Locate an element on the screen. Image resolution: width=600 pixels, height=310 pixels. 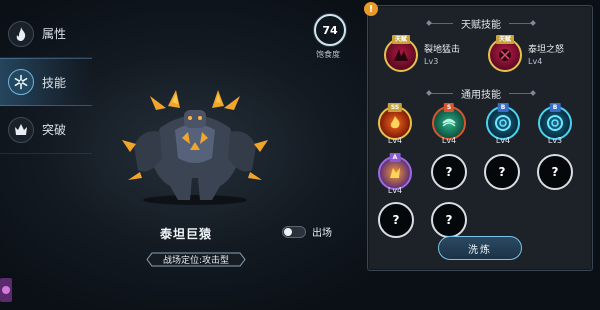
titan-ape-figure is located at coordinates (195, 147).